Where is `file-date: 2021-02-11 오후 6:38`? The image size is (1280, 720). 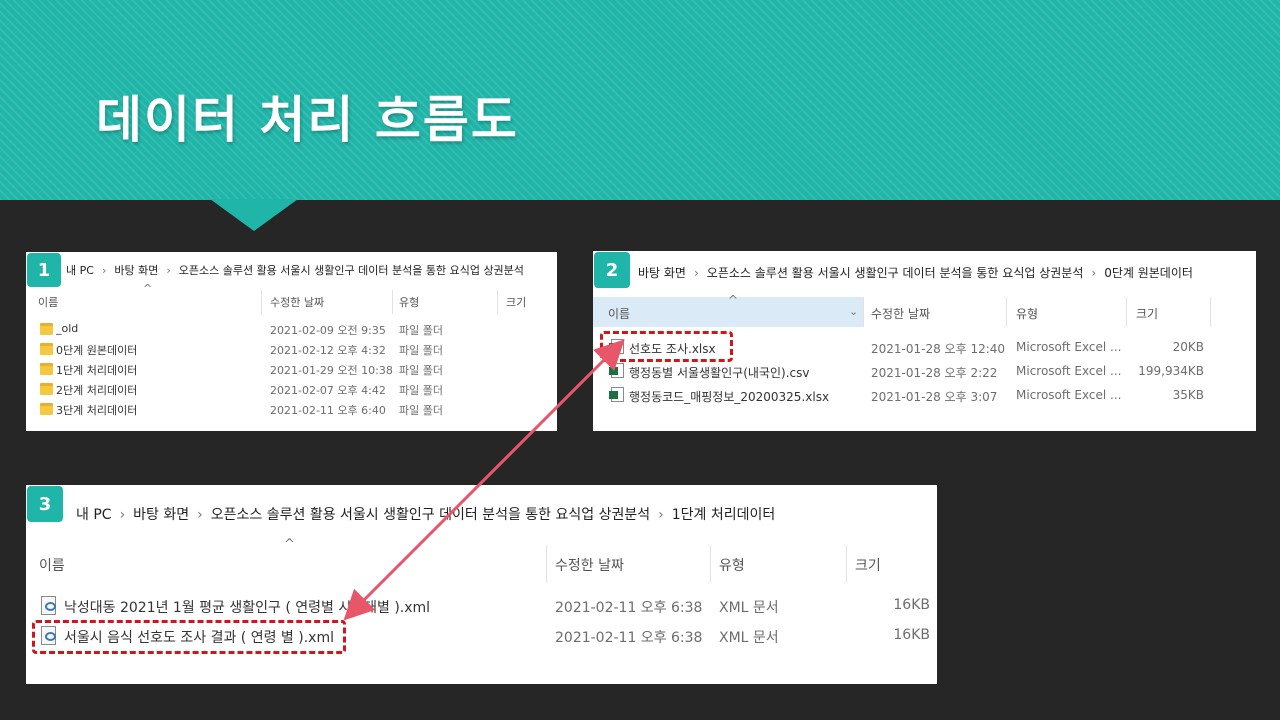
file-date: 2021-02-11 오후 6:38 is located at coordinates (629, 638).